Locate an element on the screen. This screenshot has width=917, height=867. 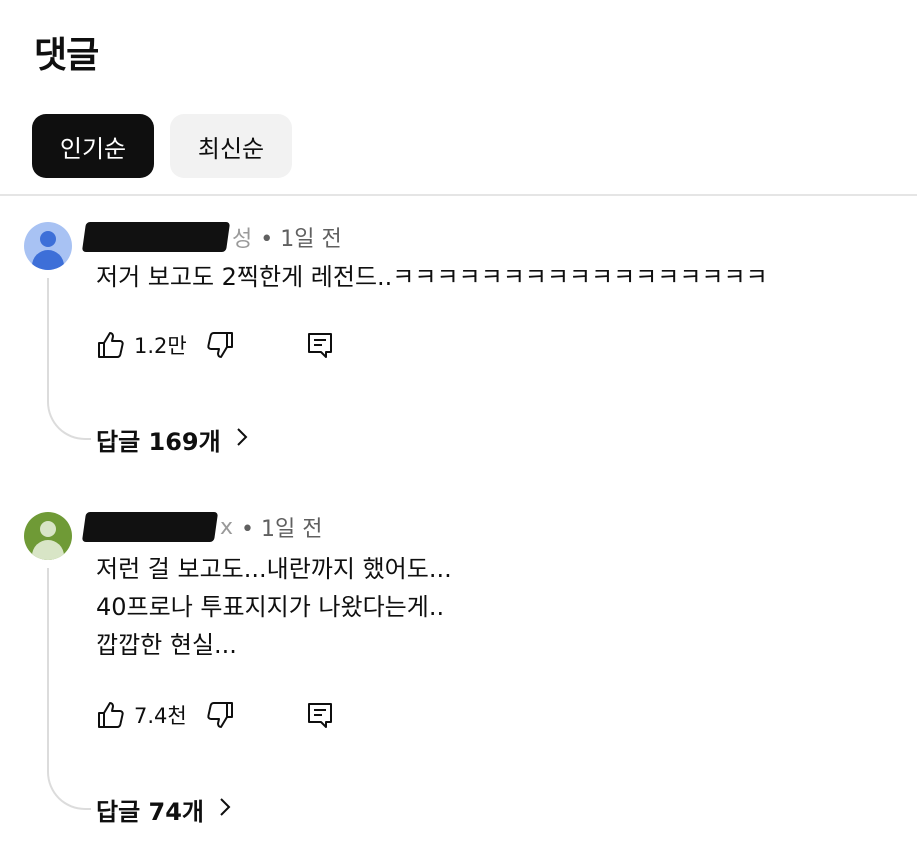
replies-label: 답글 169개 is located at coordinates (158, 442).